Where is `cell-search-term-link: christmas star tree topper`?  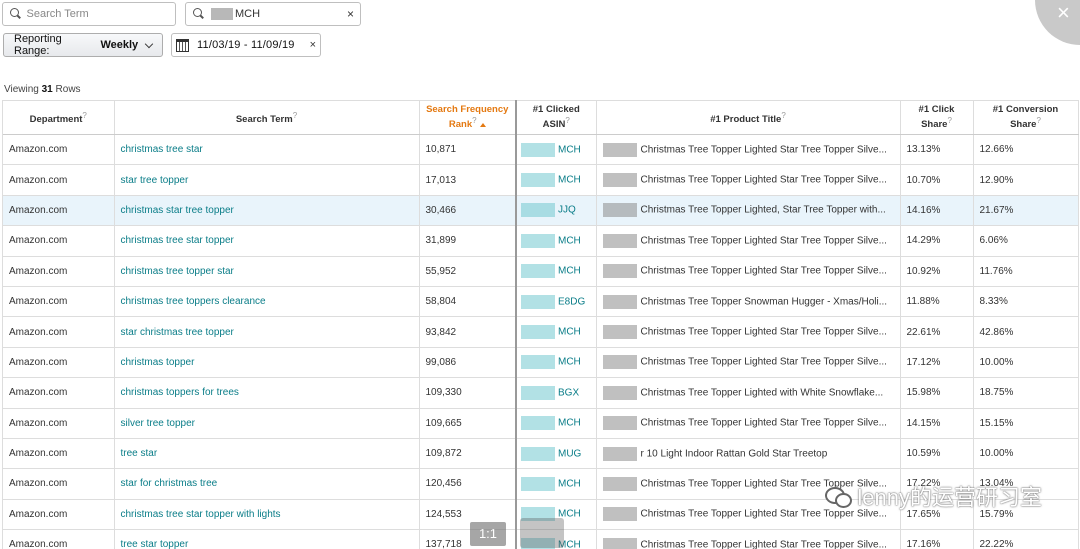 cell-search-term-link: christmas star tree topper is located at coordinates (267, 211).